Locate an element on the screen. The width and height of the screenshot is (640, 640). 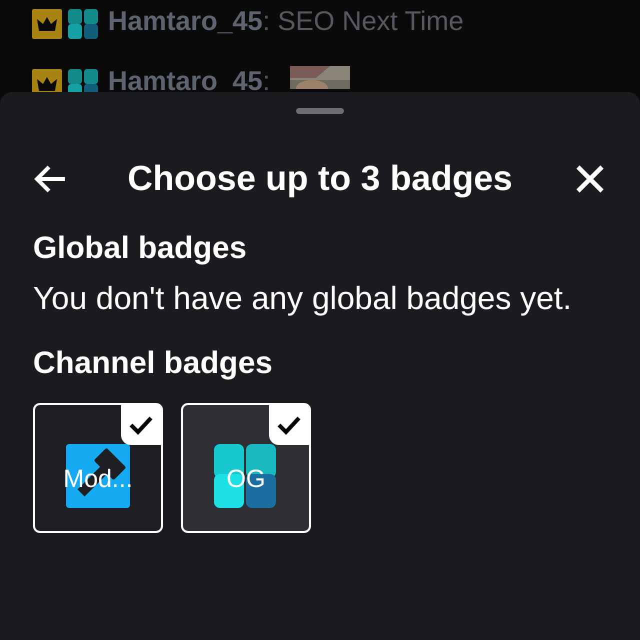
chat-message: : is located at coordinates (266, 81).